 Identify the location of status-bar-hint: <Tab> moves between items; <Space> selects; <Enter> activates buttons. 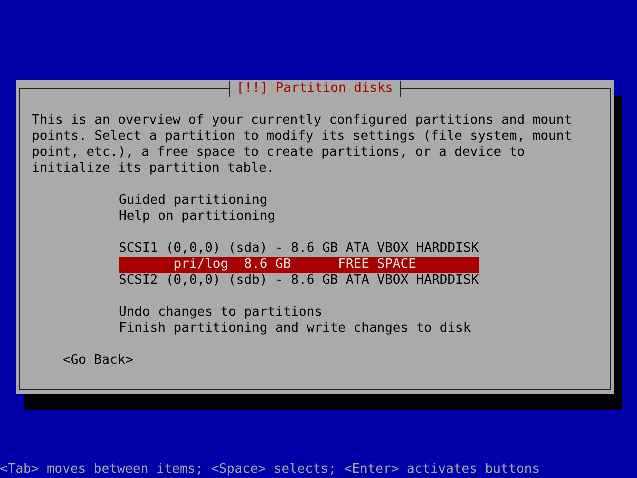
(271, 470).